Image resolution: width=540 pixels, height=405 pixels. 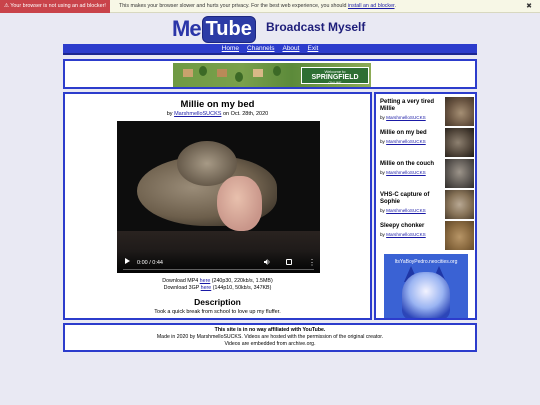 What do you see at coordinates (312, 48) in the screenshot?
I see `nav-exit: Exit` at bounding box center [312, 48].